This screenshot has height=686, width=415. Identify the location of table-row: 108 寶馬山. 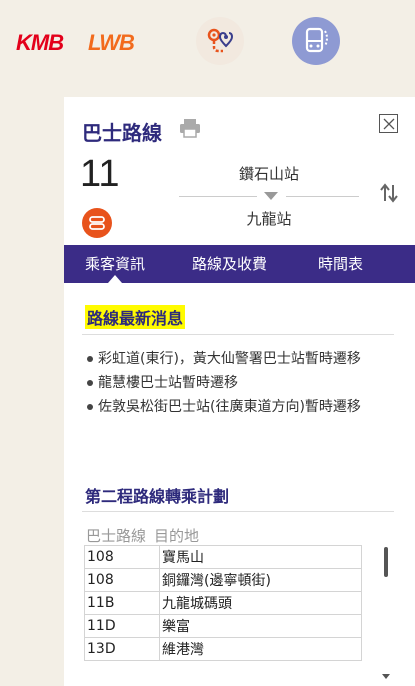
(223, 557).